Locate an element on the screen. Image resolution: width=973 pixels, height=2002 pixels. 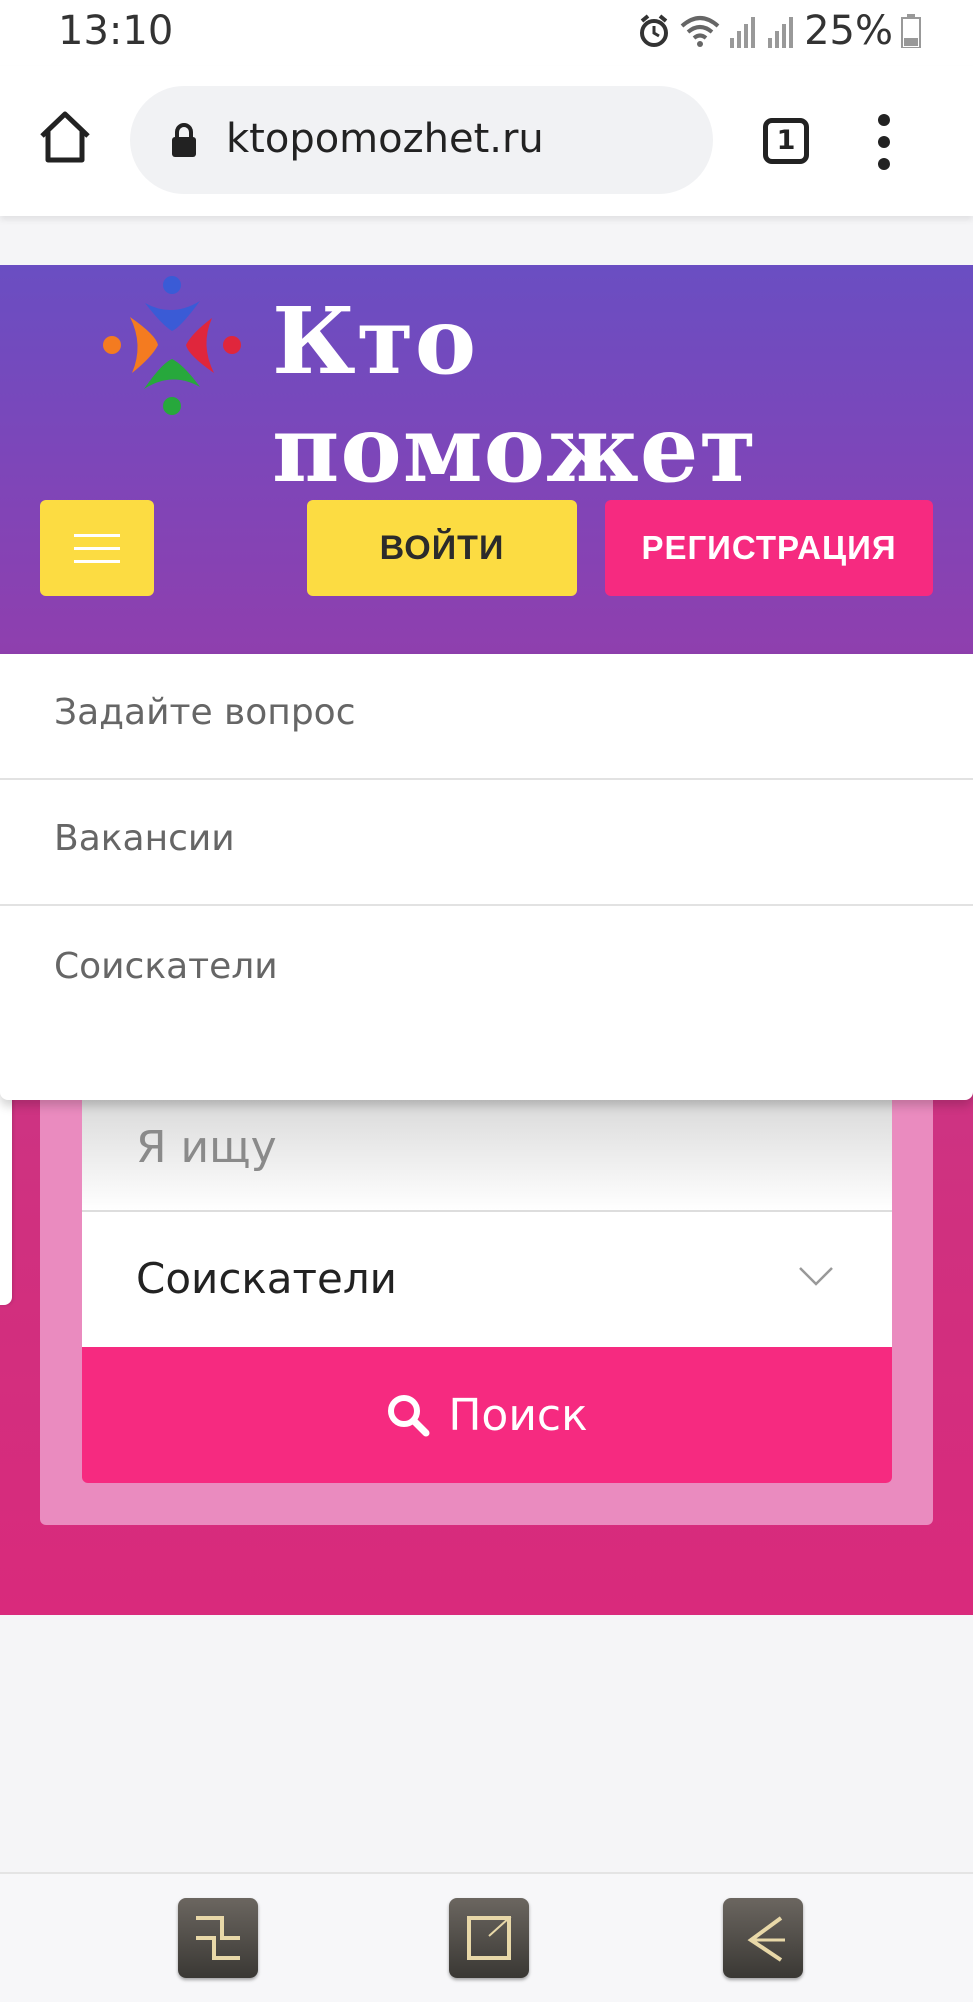
home-icon is located at coordinates (65, 137).